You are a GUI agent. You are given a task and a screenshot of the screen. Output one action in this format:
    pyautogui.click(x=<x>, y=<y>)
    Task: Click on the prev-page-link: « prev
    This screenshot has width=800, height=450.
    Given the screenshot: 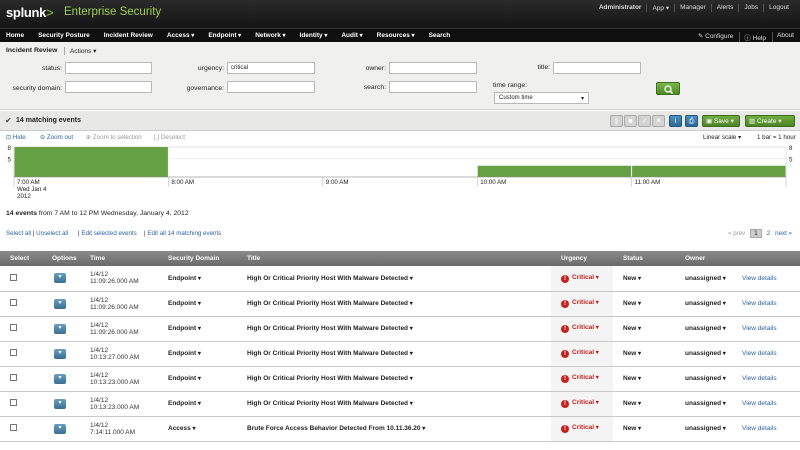 What is the action you would take?
    pyautogui.click(x=736, y=233)
    